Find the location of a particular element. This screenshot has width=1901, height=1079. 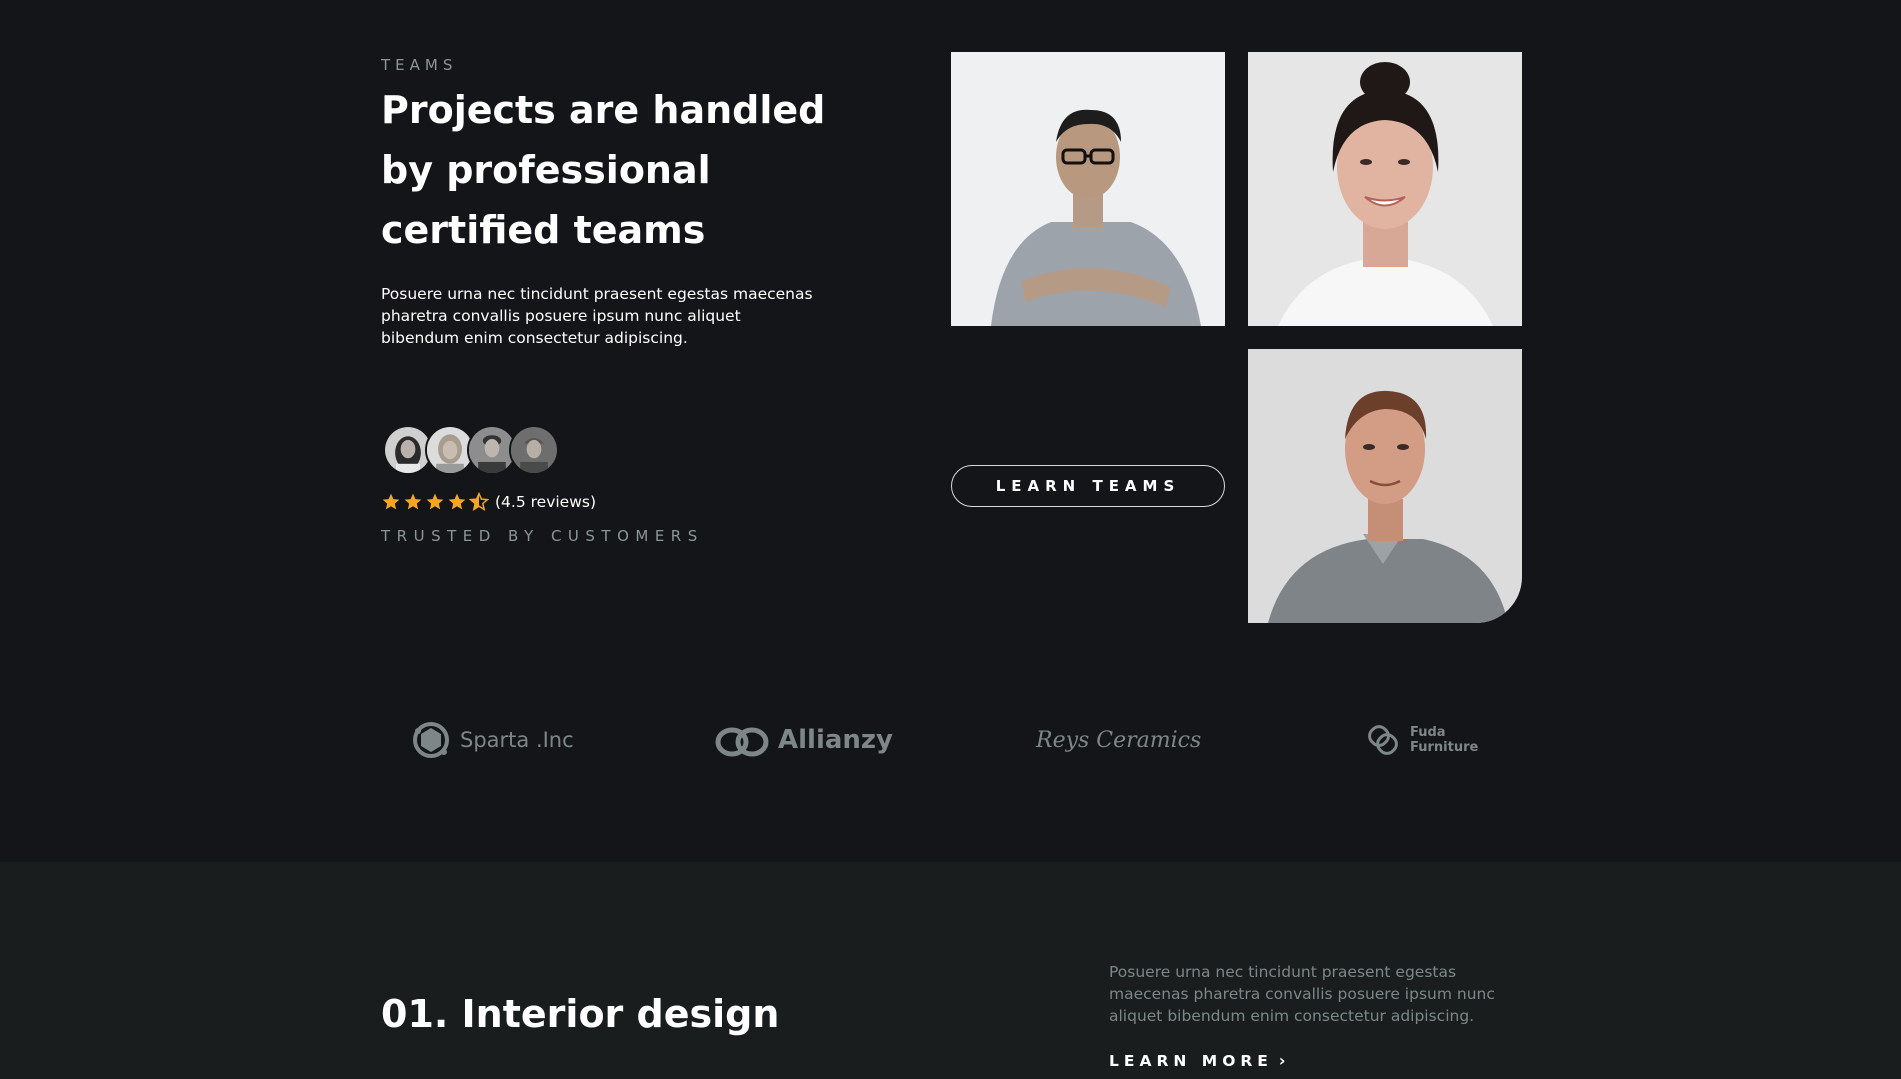

sparta-logo-icon is located at coordinates (431, 740).